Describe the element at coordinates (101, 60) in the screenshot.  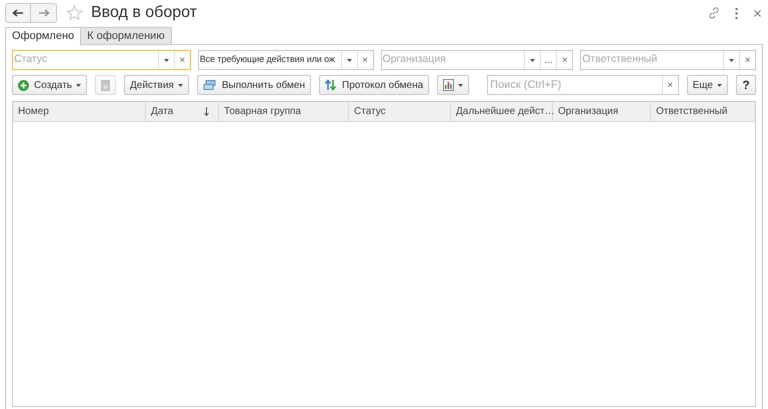
I see `filter-field: Статус ×` at that location.